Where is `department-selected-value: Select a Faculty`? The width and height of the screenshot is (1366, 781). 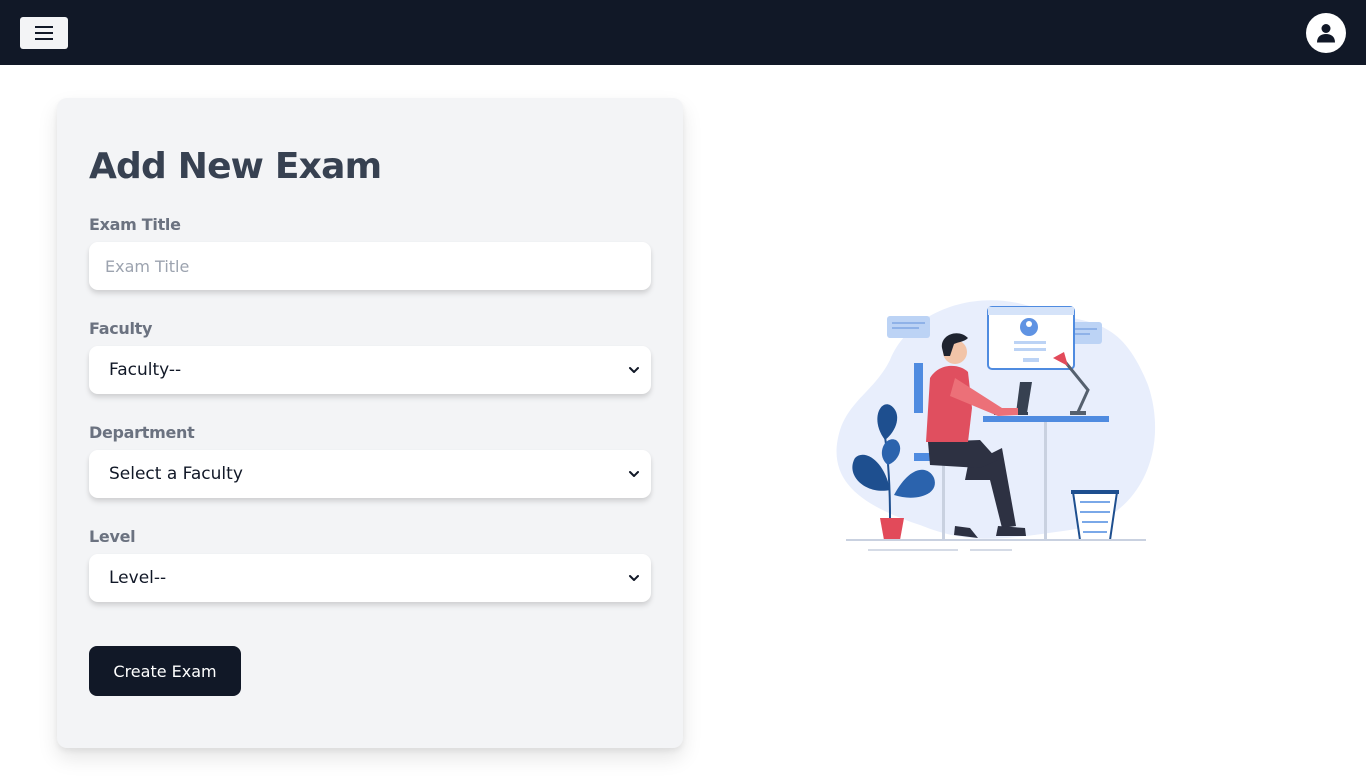 department-selected-value: Select a Faculty is located at coordinates (176, 474).